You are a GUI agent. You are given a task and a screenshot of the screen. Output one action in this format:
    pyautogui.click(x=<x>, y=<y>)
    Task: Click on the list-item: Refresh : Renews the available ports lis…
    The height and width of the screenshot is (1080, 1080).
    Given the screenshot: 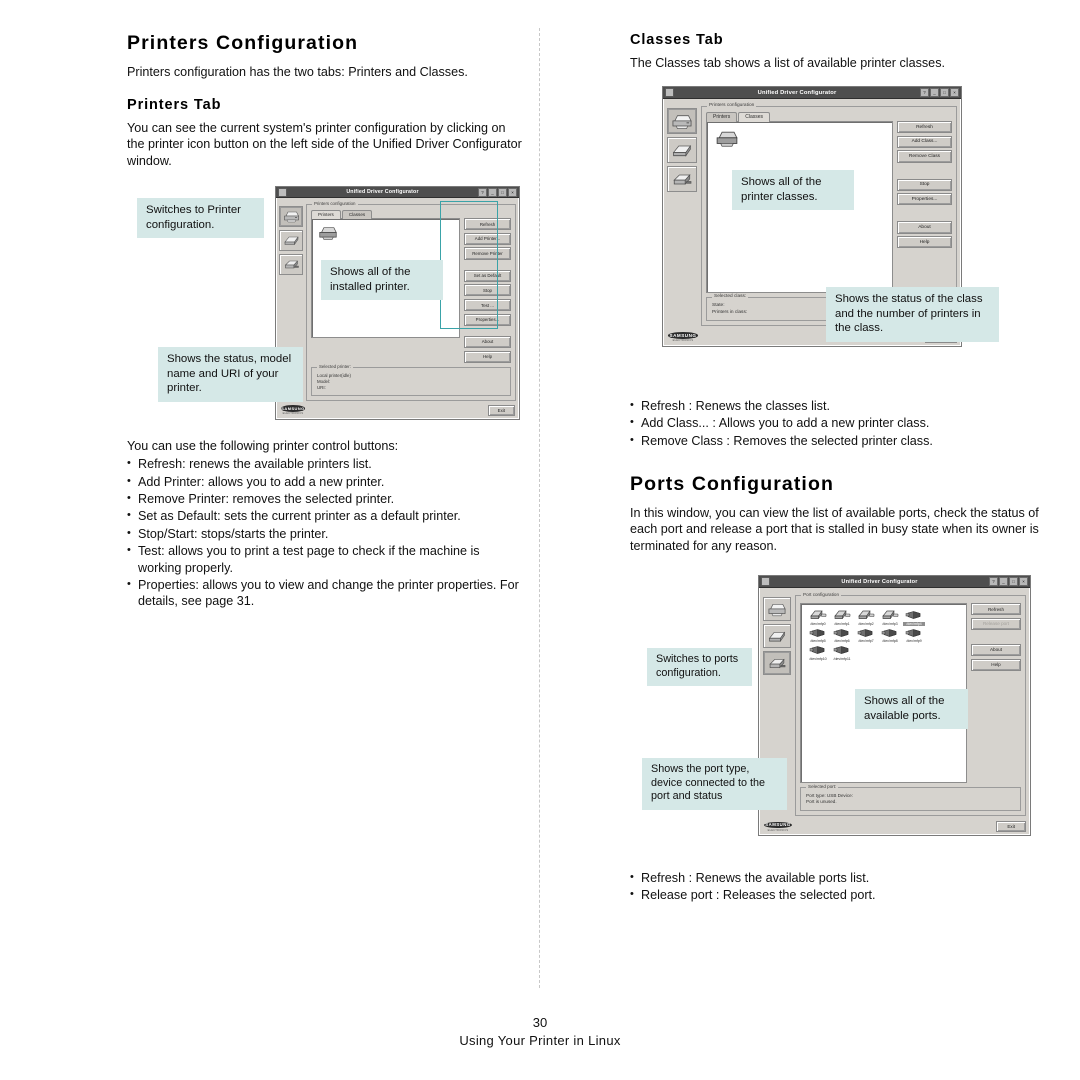 What is the action you would take?
    pyautogui.click(x=836, y=877)
    